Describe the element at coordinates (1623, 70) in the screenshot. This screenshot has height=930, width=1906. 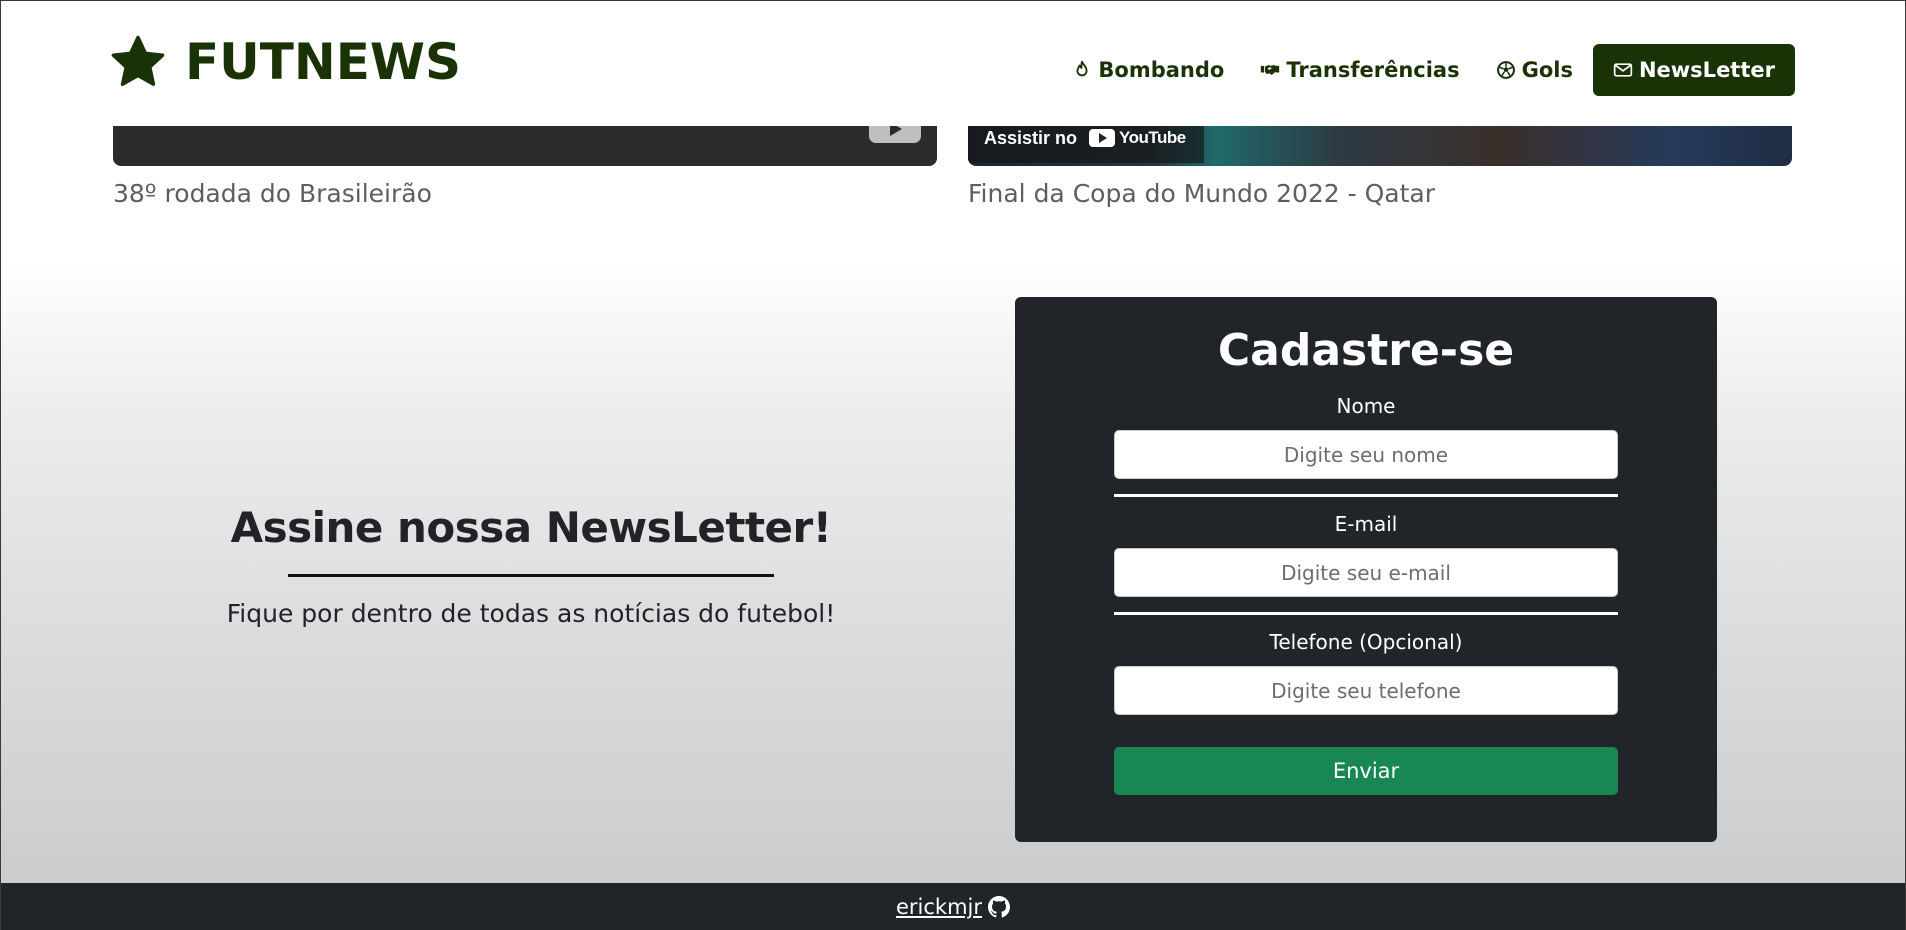
I see `envelope-icon` at that location.